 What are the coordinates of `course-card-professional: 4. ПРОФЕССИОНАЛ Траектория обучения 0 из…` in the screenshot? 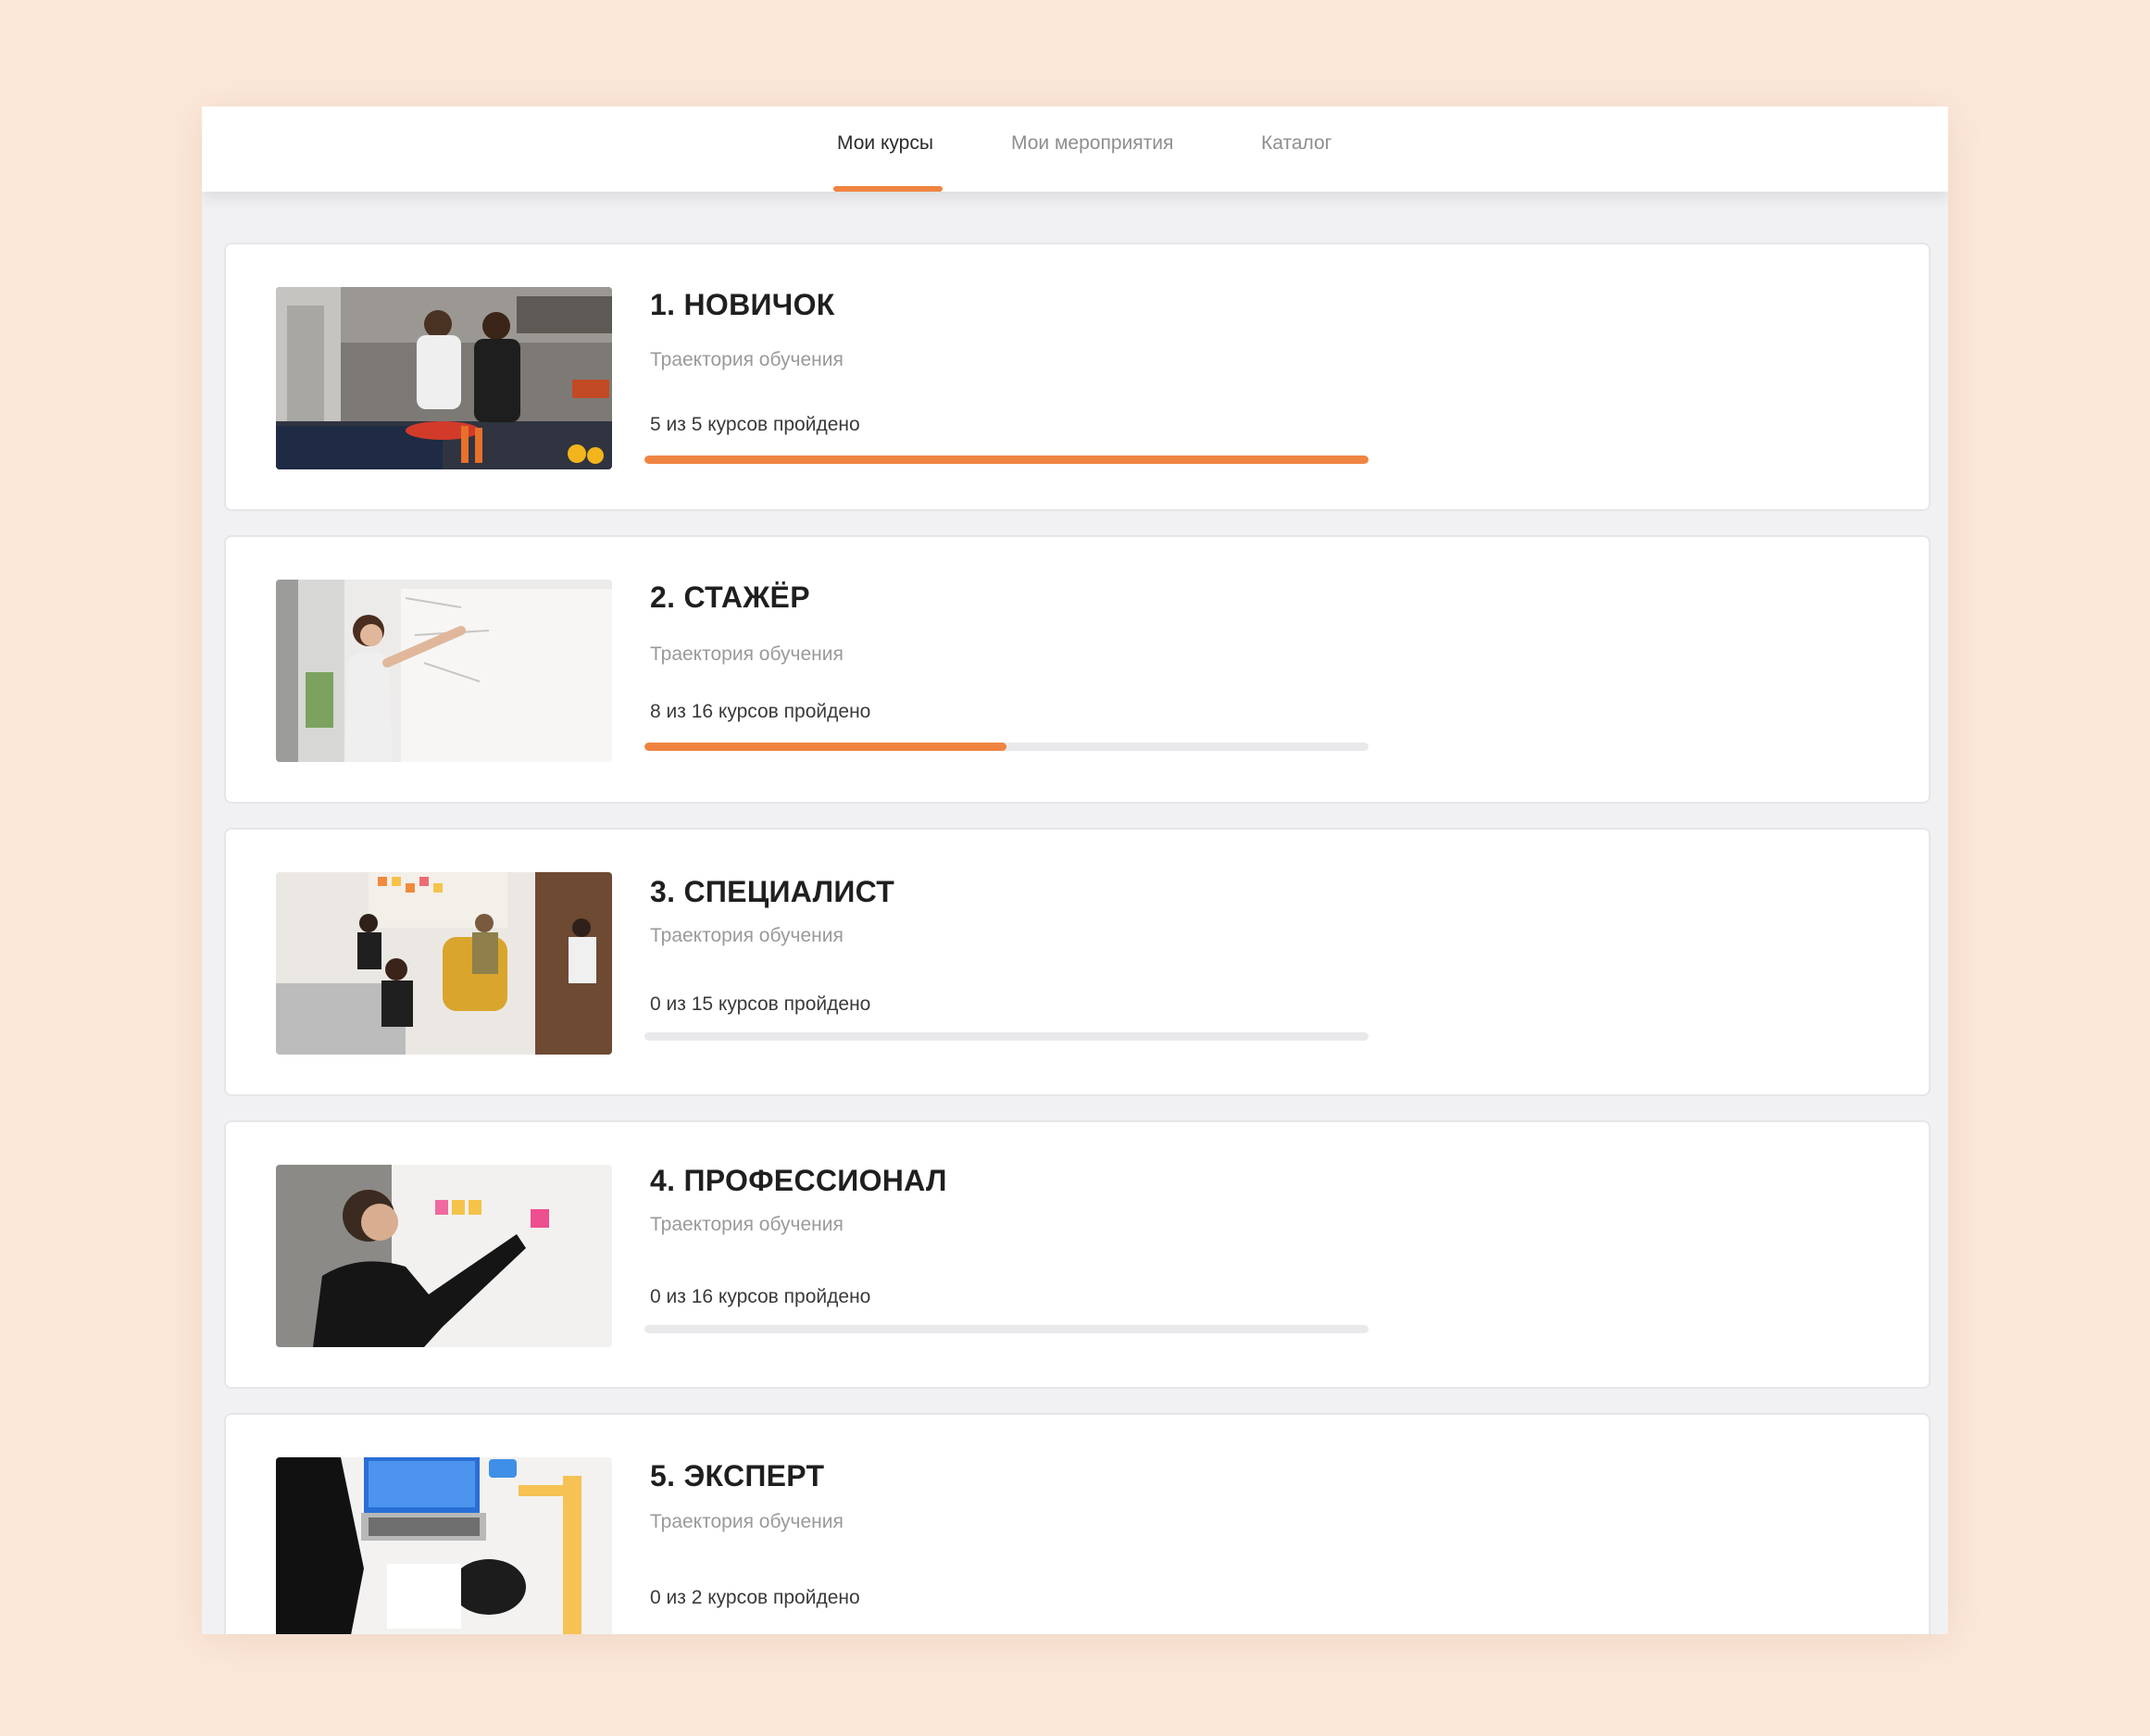 It's located at (1077, 1254).